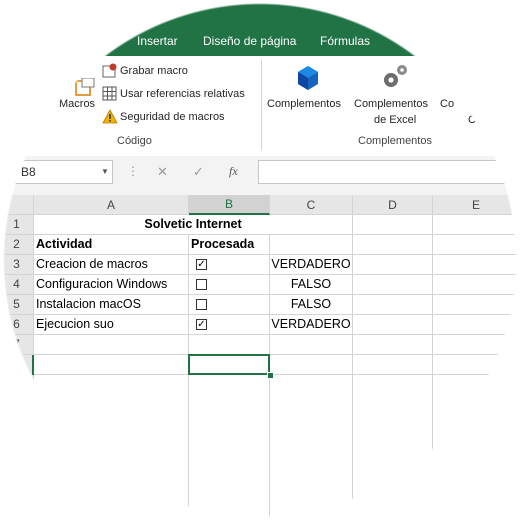 The height and width of the screenshot is (520, 520). I want to click on chevron-down-icon: ▼, so click(105, 171).